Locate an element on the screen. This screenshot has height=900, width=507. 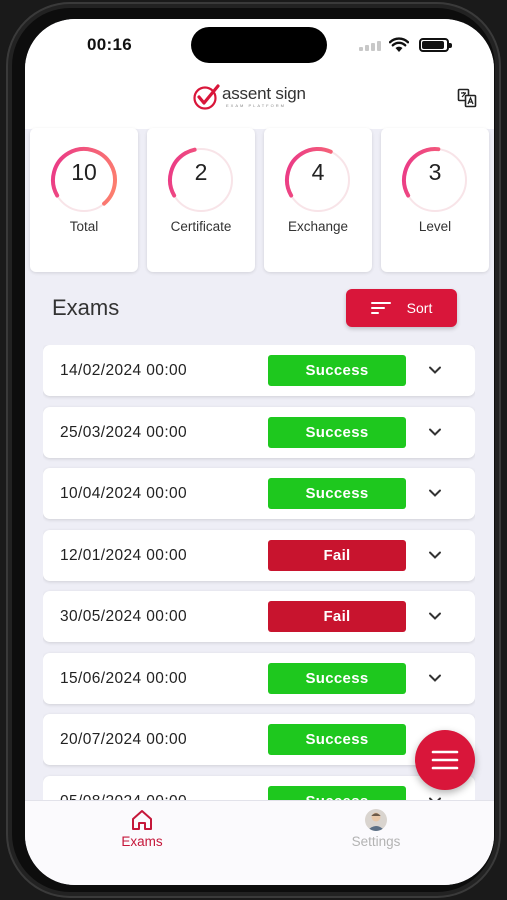
status-time: 00:16 is located at coordinates (109, 44).